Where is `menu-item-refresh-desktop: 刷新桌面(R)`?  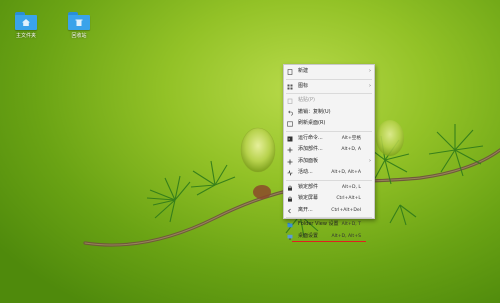 menu-item-refresh-desktop: 刷新桌面(R) is located at coordinates (329, 124).